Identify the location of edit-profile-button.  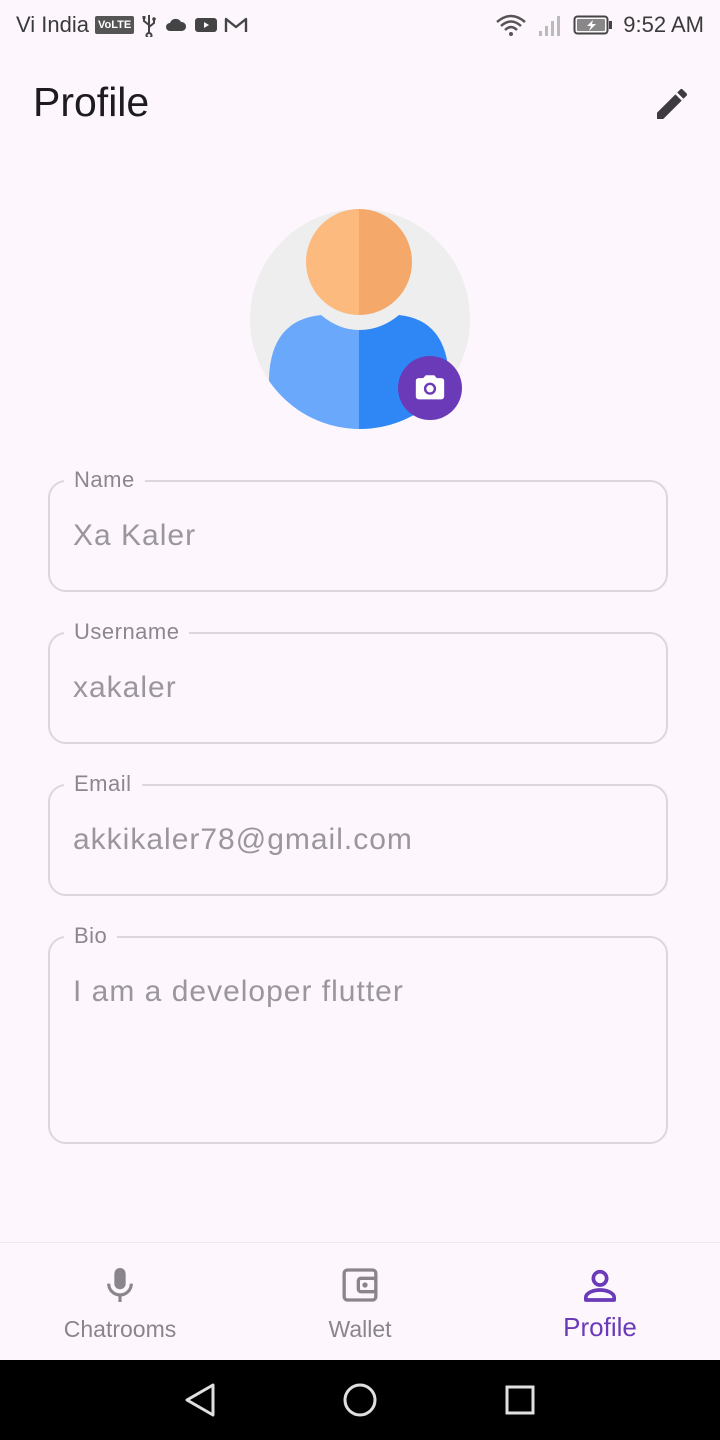
(672, 104).